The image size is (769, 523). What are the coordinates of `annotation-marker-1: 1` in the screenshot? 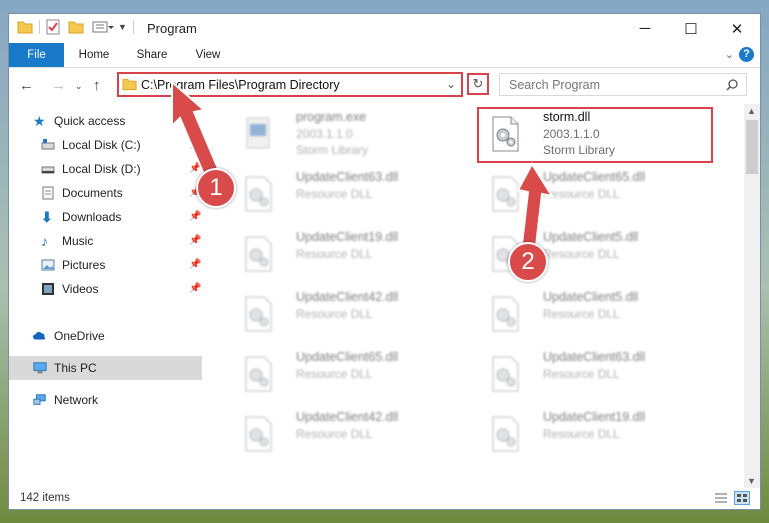 It's located at (216, 188).